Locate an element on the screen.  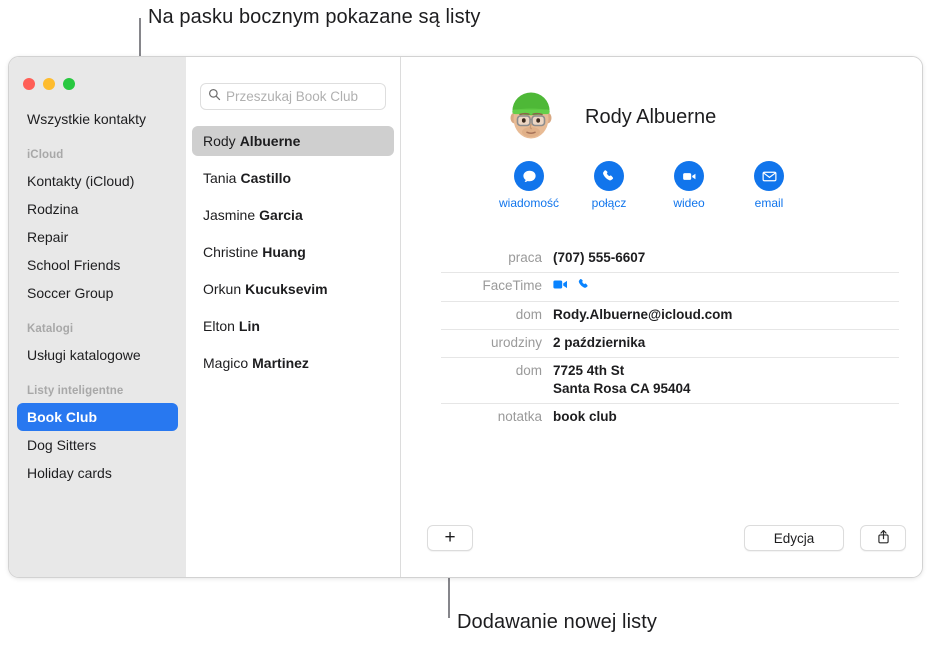
detail-toolbar: + Edycja is located at coordinates (661, 546).